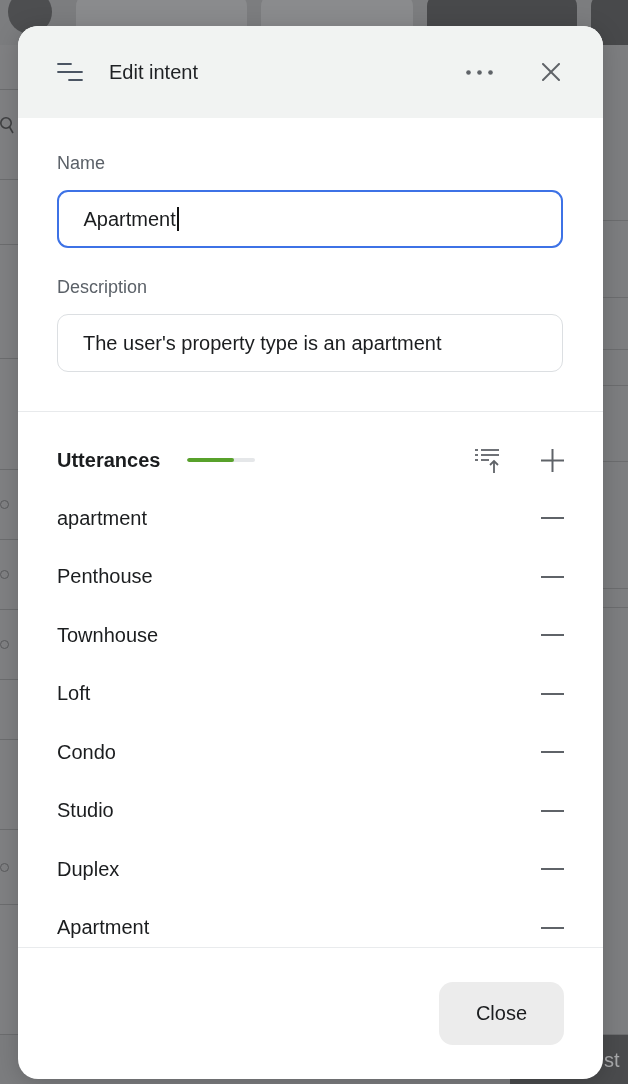  What do you see at coordinates (501, 1013) in the screenshot?
I see `close-button: Close` at bounding box center [501, 1013].